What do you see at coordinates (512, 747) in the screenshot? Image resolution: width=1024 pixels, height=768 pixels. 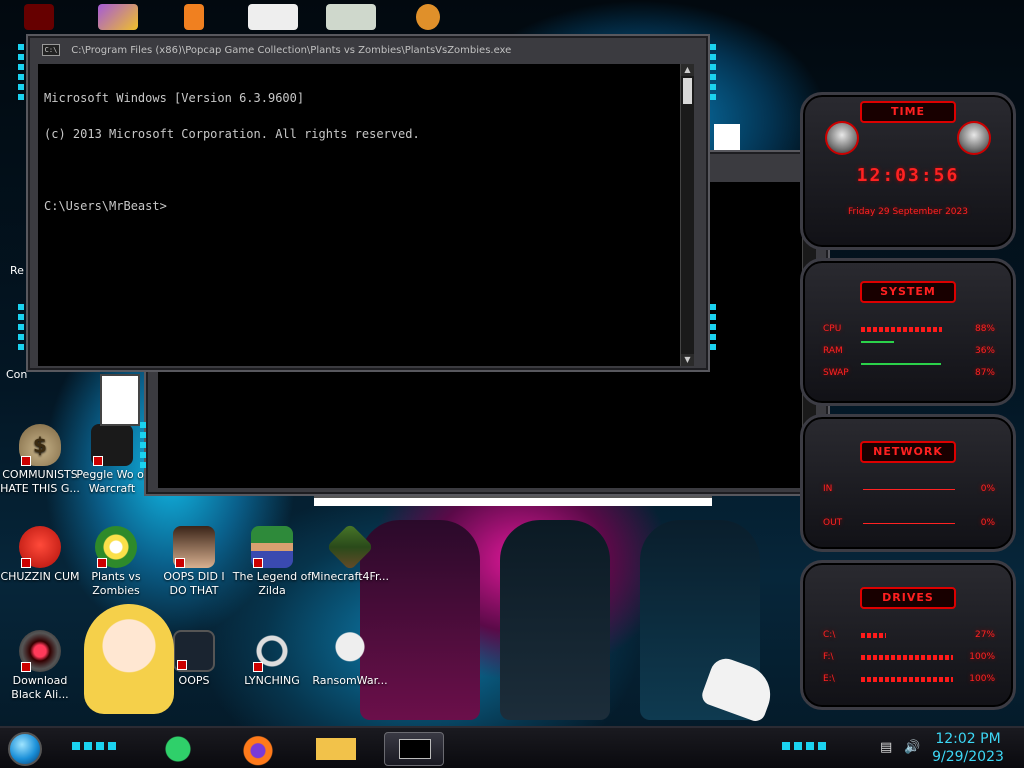 I see `taskbar: ▤ 🔊 12:02 PM 9/29/2023` at bounding box center [512, 747].